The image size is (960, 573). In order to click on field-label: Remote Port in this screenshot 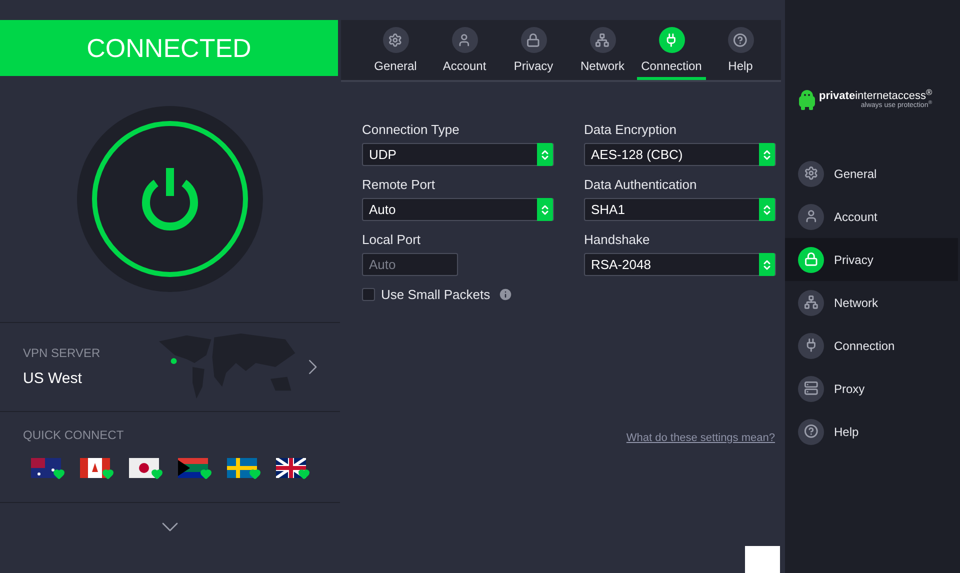, I will do `click(399, 185)`.